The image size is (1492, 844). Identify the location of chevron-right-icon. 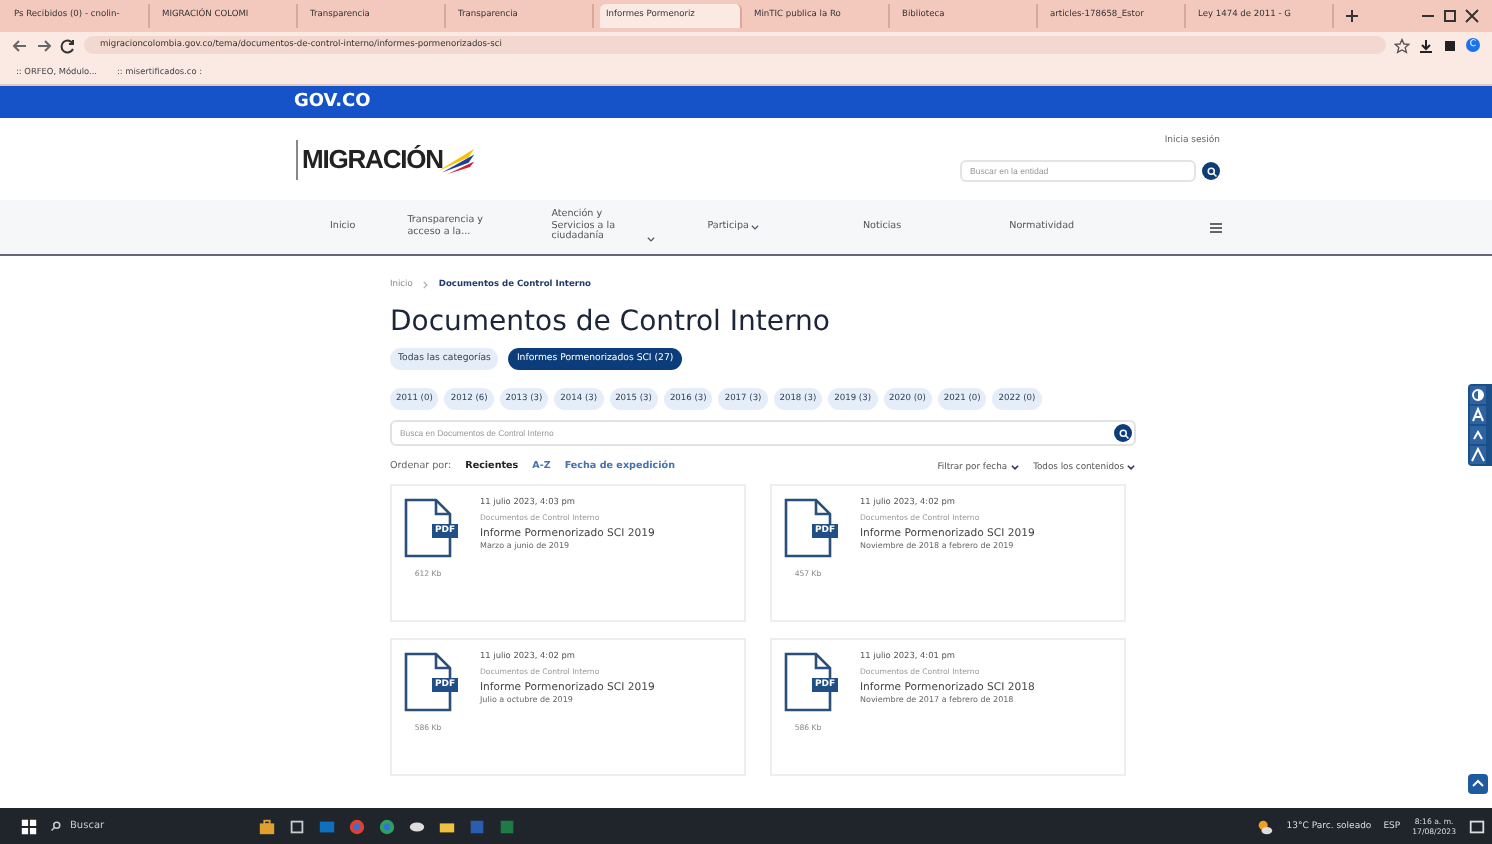
(425, 285).